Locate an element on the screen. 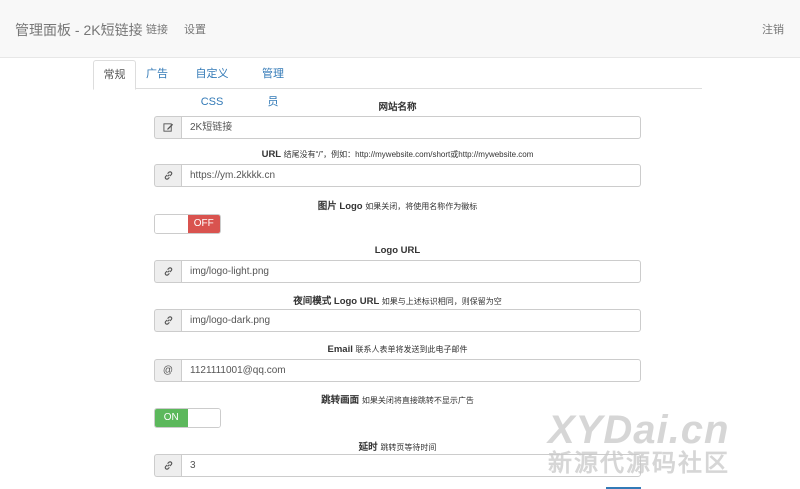 The width and height of the screenshot is (800, 489). nav-settings: 设置 is located at coordinates (195, 29).